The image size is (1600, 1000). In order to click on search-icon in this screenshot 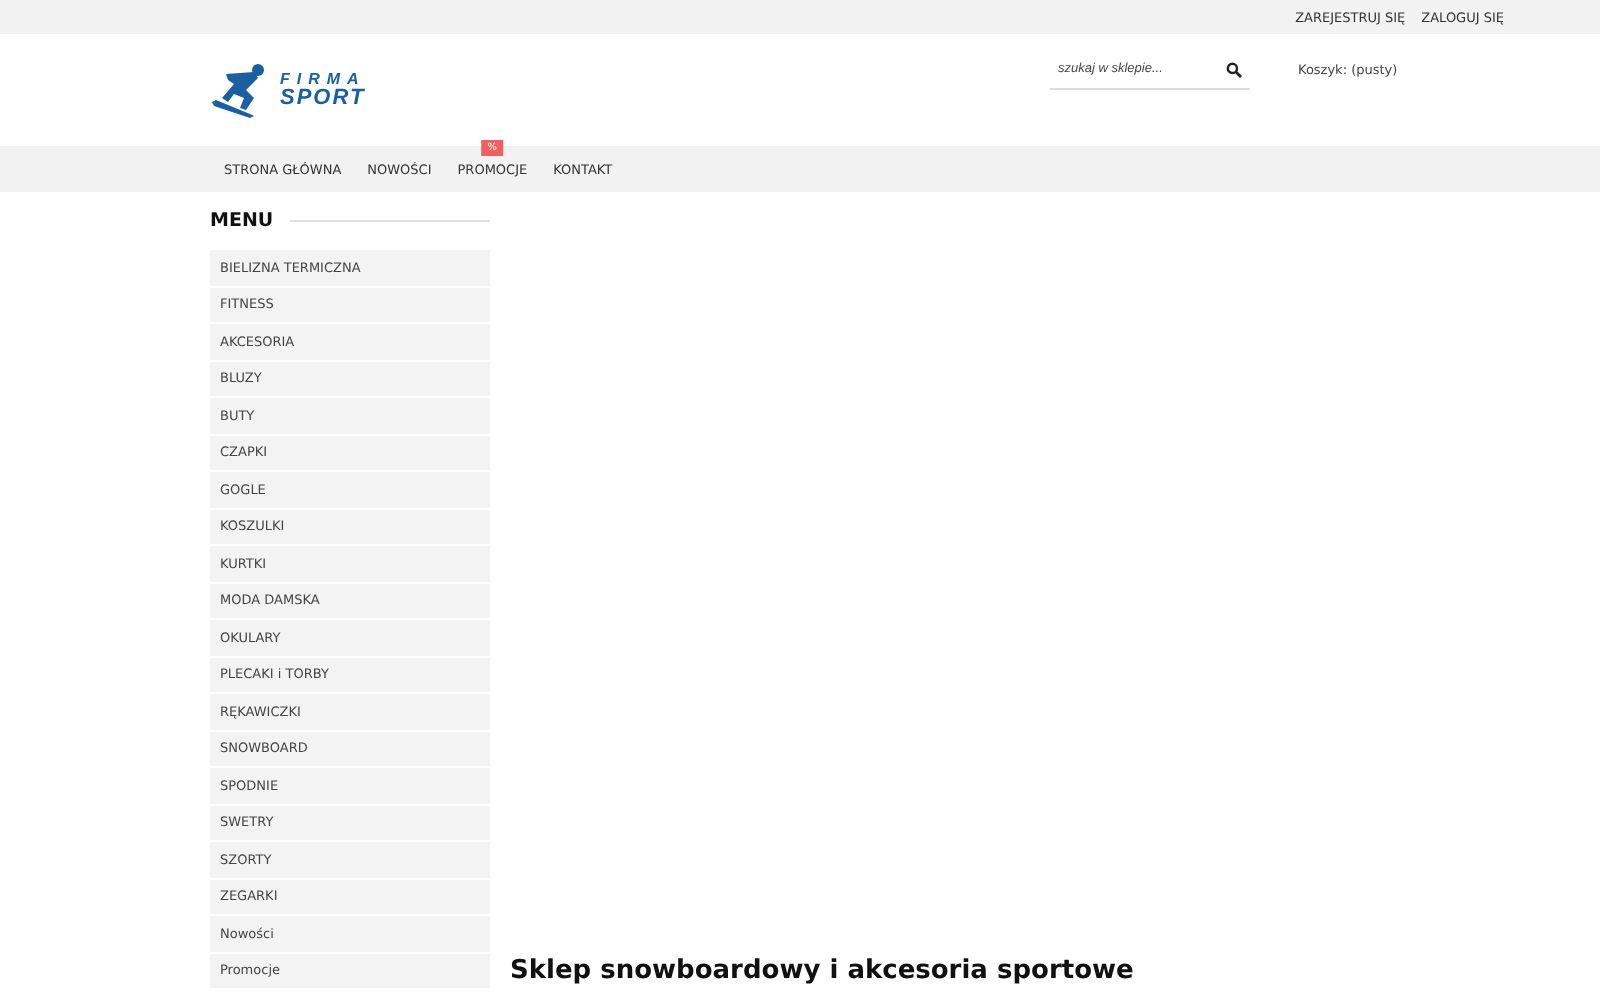, I will do `click(1234, 69)`.